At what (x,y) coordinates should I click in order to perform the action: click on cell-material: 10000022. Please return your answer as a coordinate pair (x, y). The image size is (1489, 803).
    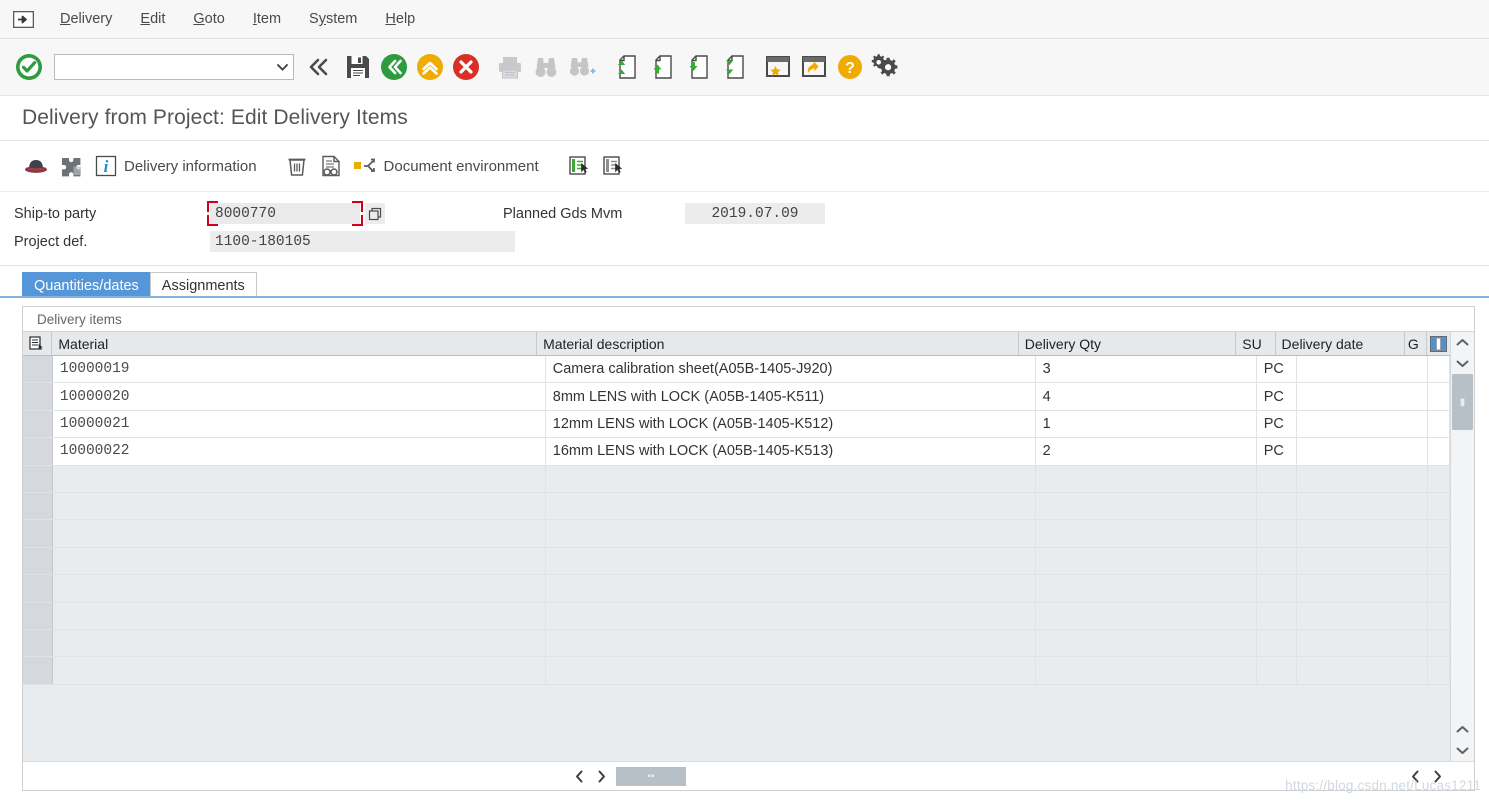
    Looking at the image, I should click on (299, 451).